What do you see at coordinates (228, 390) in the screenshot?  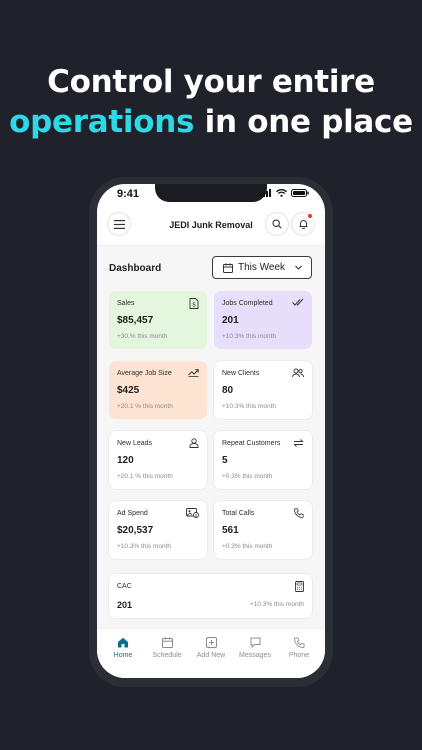 I see `stat-value: 80` at bounding box center [228, 390].